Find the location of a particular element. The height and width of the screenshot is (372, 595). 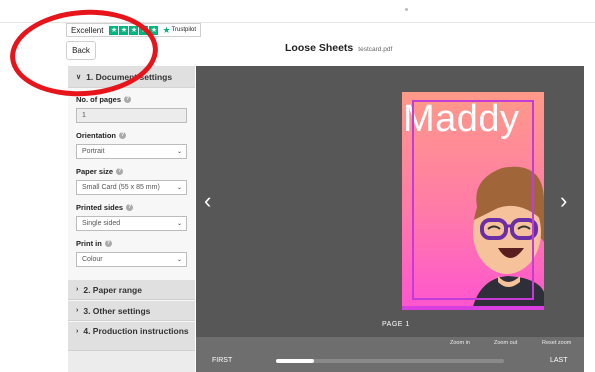

section-other-settings-header: › 3. Other settings is located at coordinates (131, 310).